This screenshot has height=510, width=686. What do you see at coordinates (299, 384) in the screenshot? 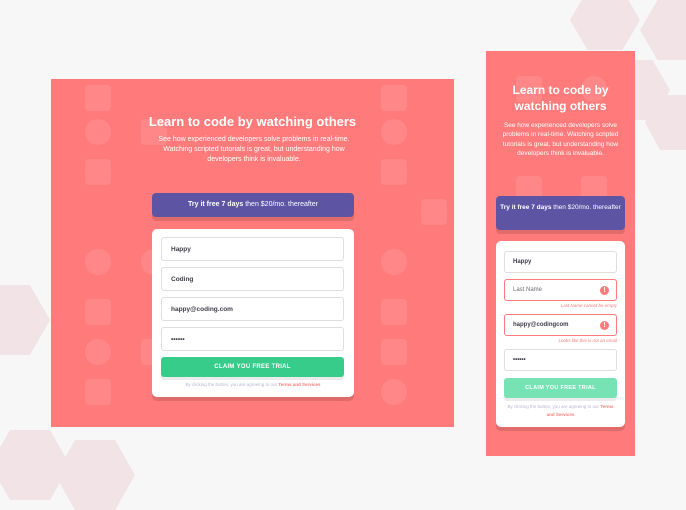
I see `terms-link: Terms and Services` at bounding box center [299, 384].